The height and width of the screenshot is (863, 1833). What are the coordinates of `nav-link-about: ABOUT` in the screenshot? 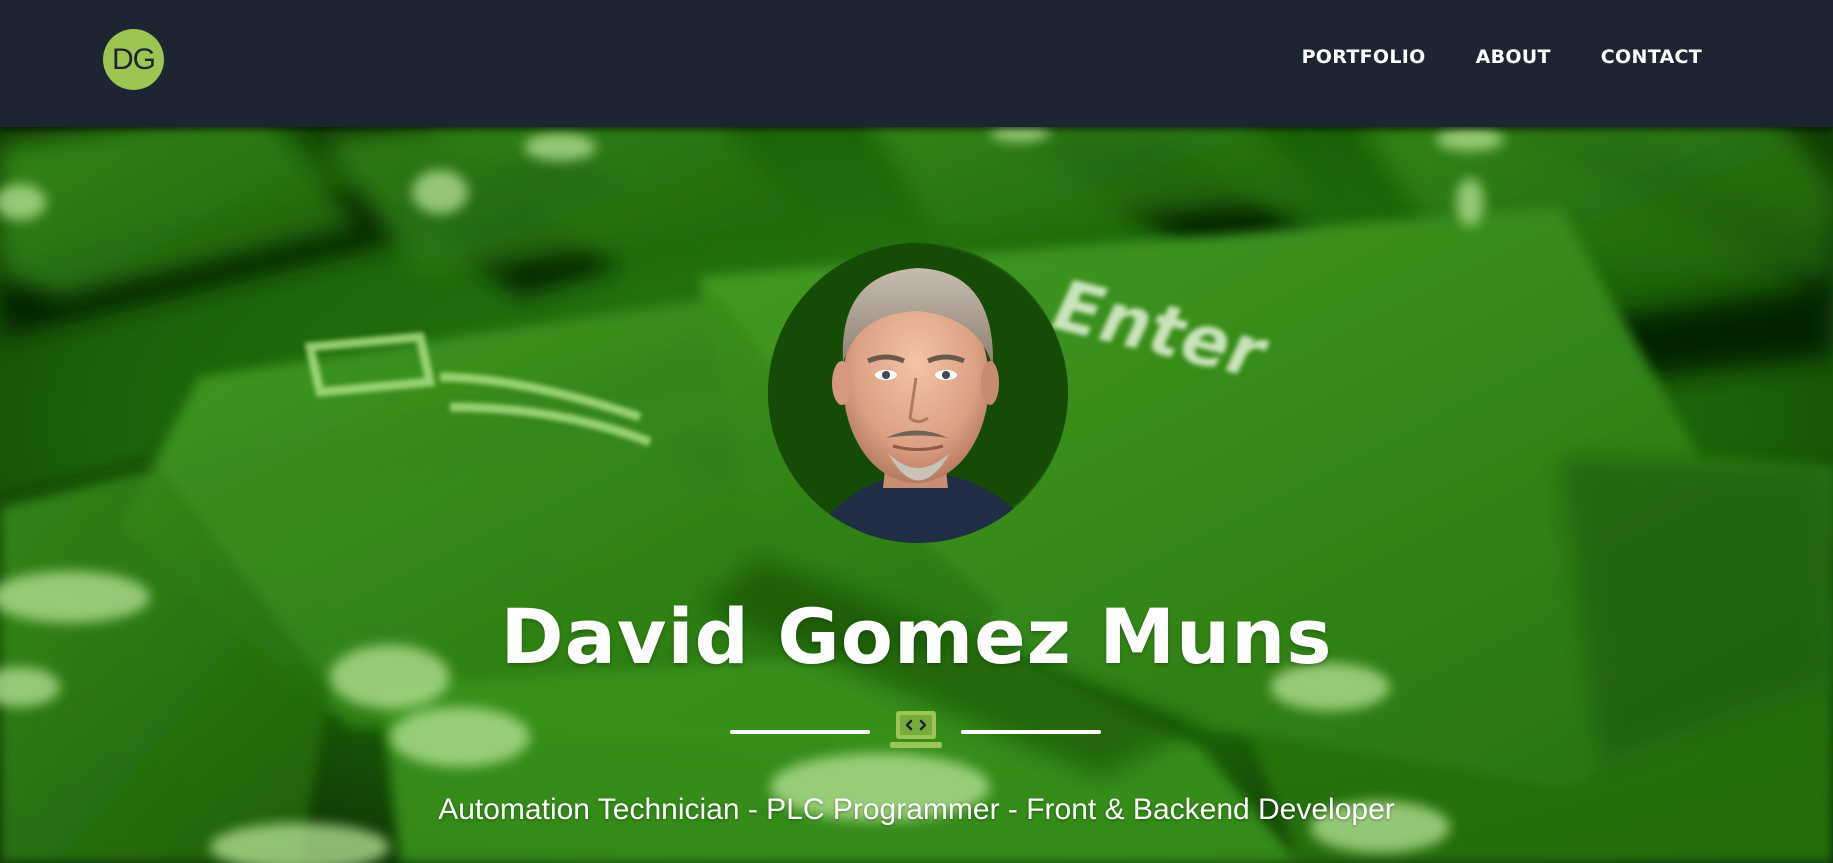 It's located at (1513, 57).